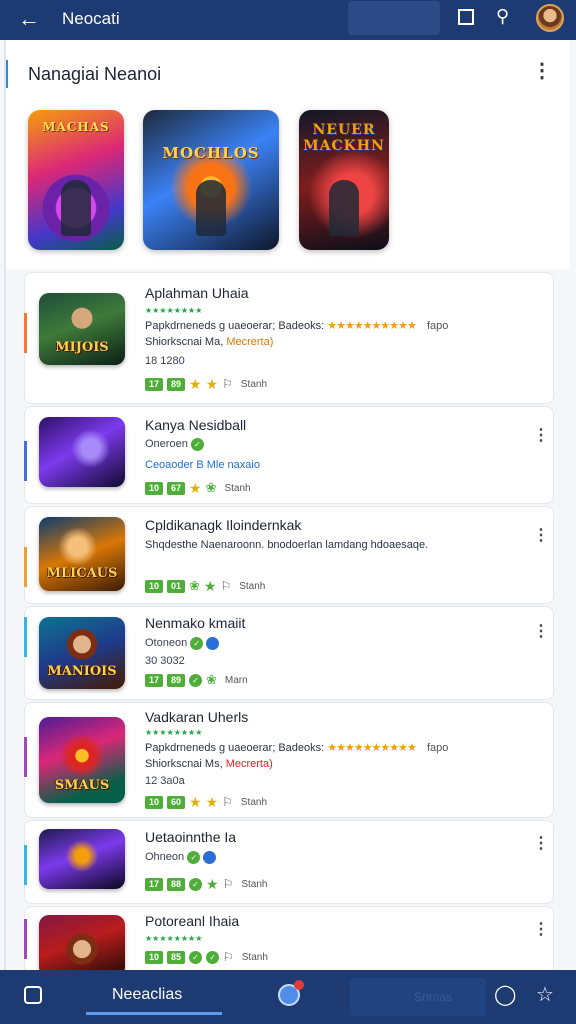 Image resolution: width=576 pixels, height=1024 pixels. What do you see at coordinates (206, 957) in the screenshot?
I see `badge-row: 10 85 ✓ ✓ ⚐ Stanh` at bounding box center [206, 957].